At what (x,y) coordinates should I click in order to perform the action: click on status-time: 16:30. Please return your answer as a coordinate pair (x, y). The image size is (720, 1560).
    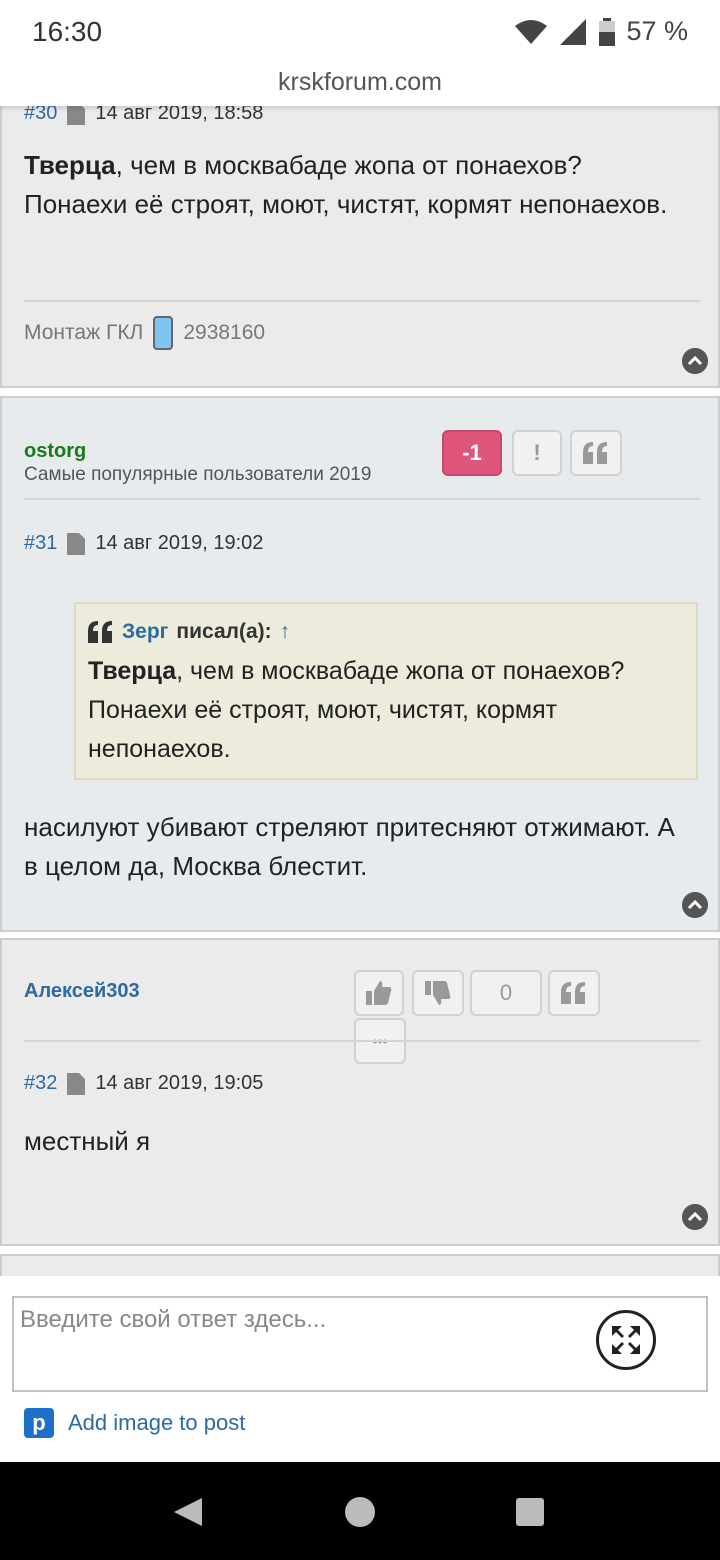
    Looking at the image, I should click on (67, 31).